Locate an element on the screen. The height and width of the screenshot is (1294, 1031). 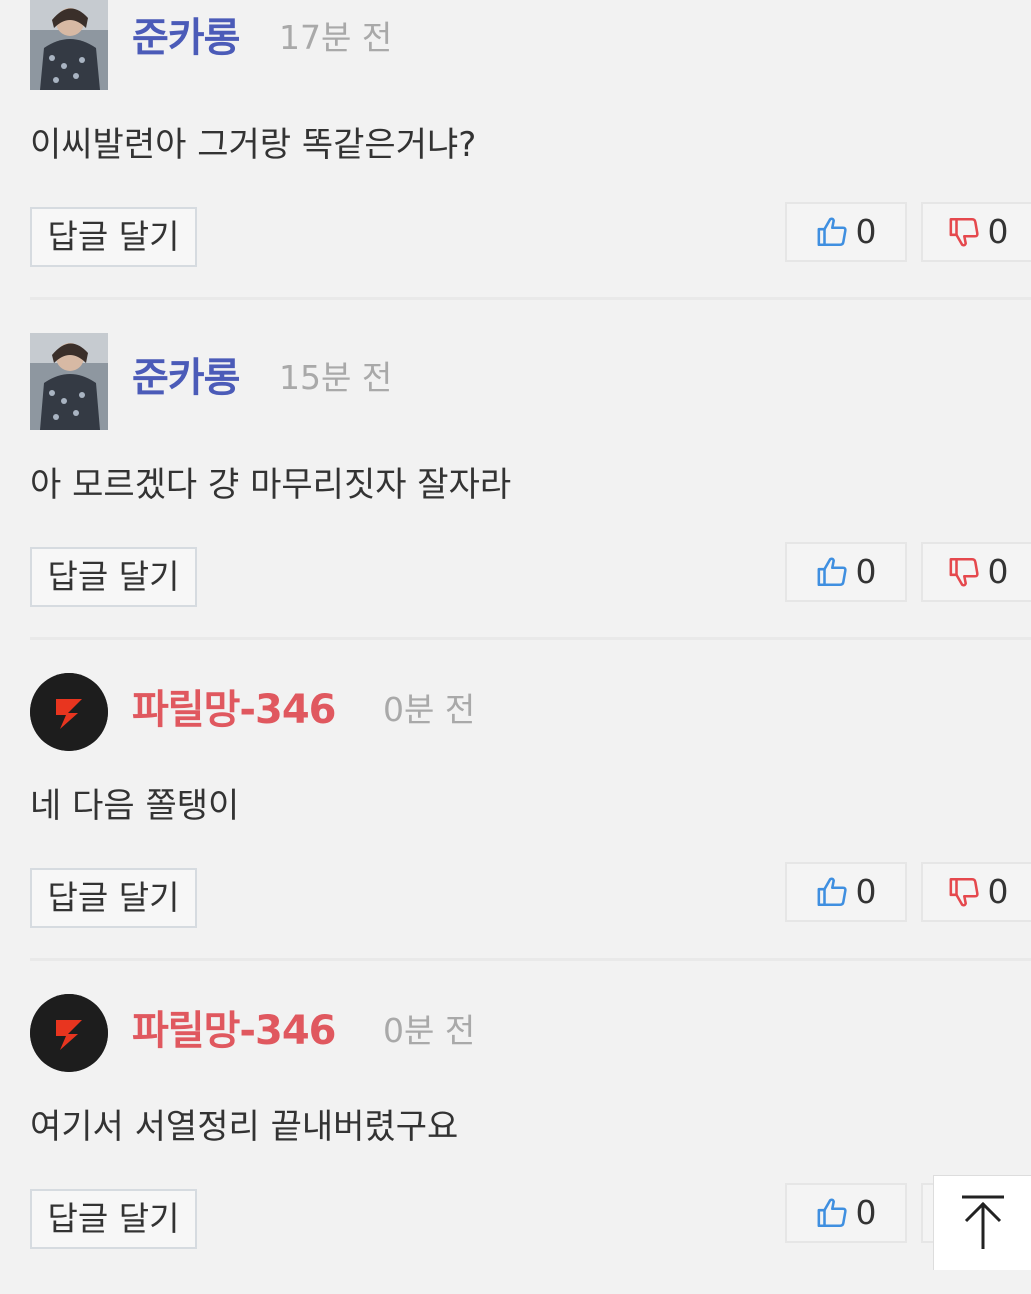
comment-time: 15분 전 is located at coordinates (336, 377).